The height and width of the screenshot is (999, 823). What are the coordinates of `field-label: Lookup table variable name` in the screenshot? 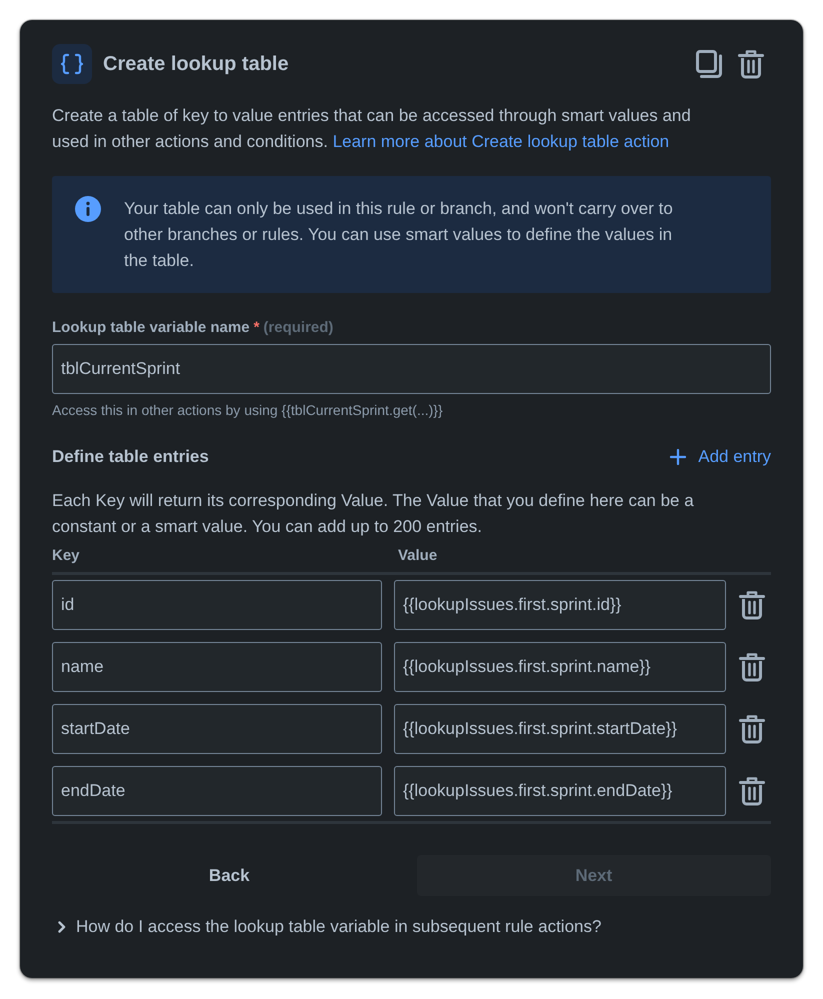 It's located at (151, 328).